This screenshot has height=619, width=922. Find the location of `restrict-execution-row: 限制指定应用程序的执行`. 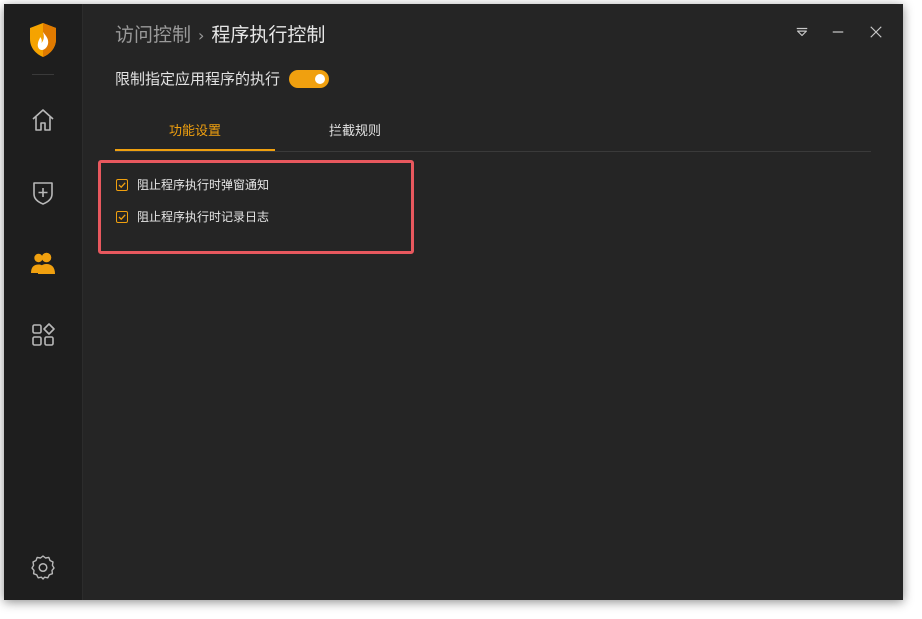

restrict-execution-row: 限制指定应用程序的执行 is located at coordinates (222, 78).